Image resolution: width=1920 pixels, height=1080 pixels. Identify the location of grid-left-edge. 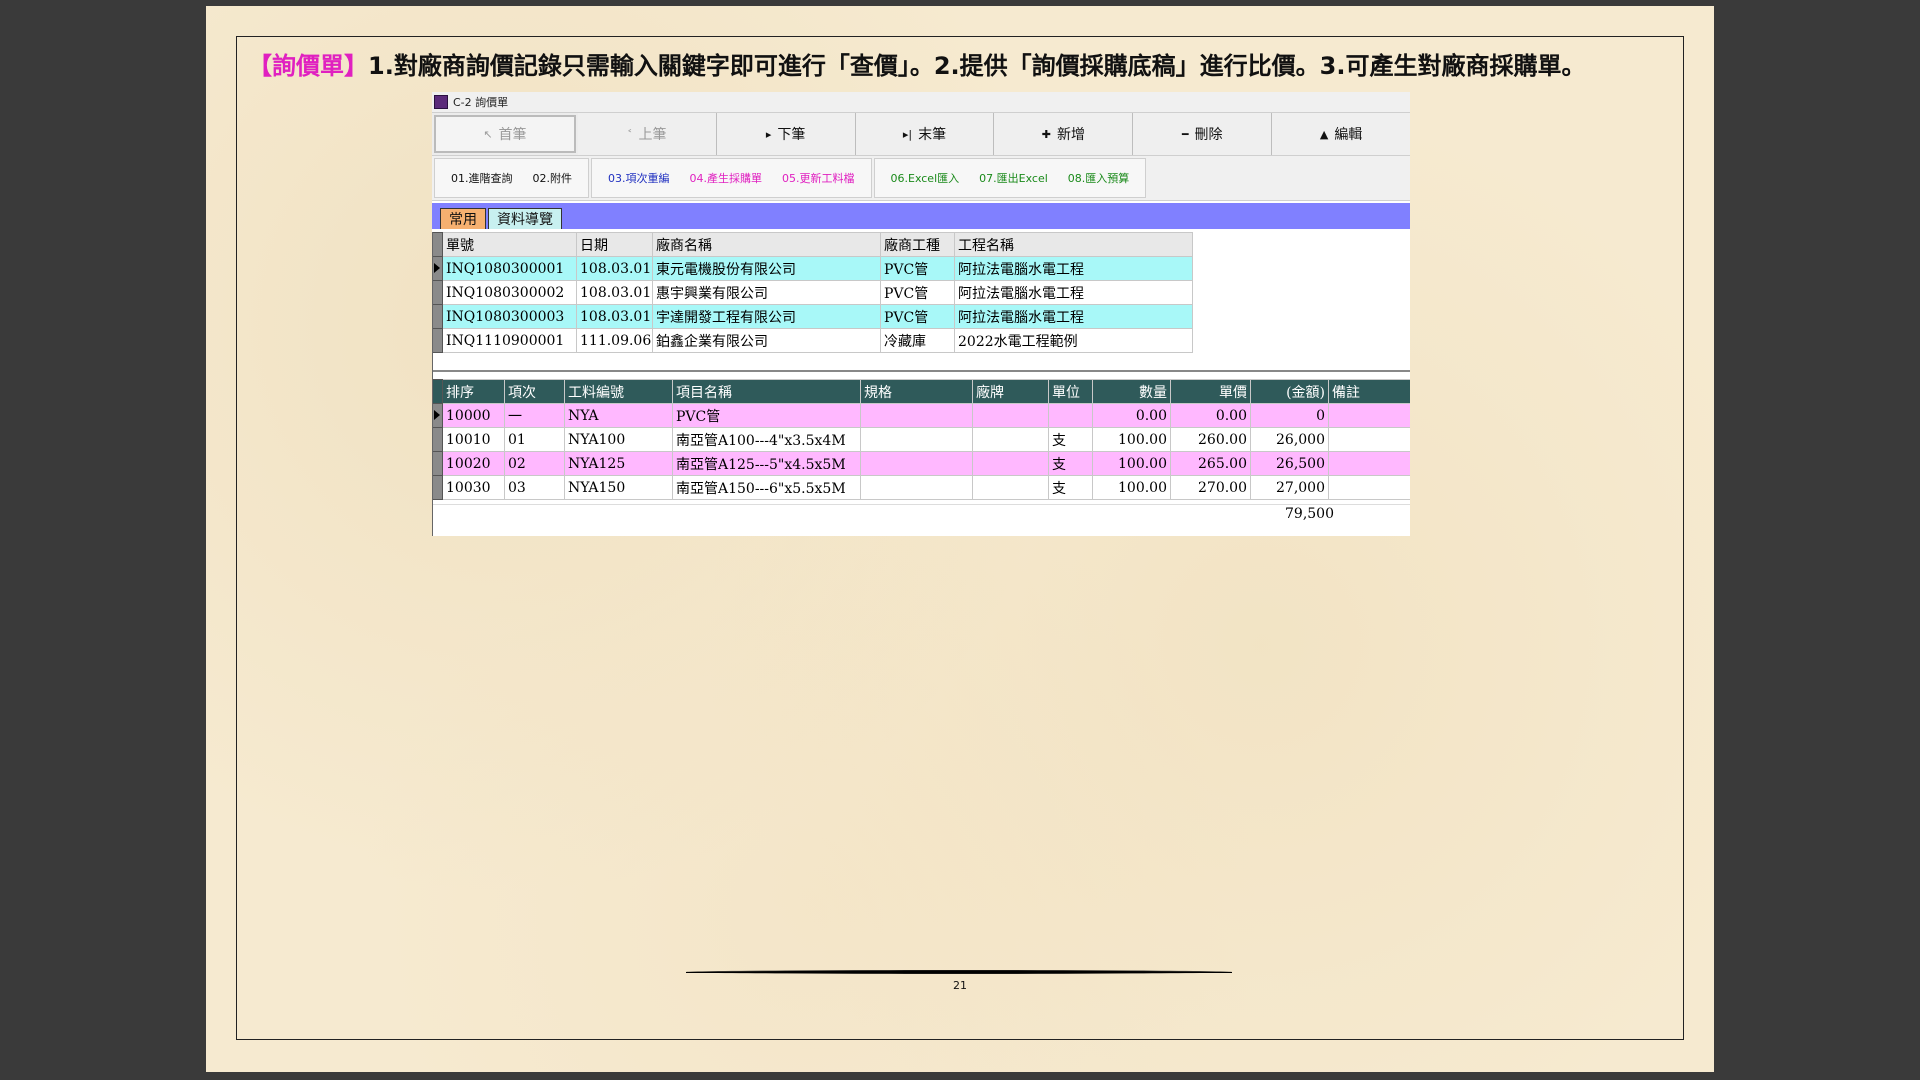
(432, 384).